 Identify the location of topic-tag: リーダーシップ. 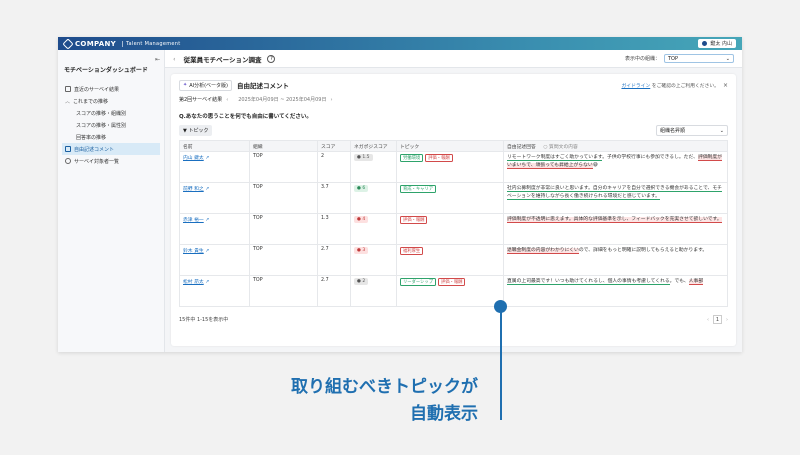
(418, 282).